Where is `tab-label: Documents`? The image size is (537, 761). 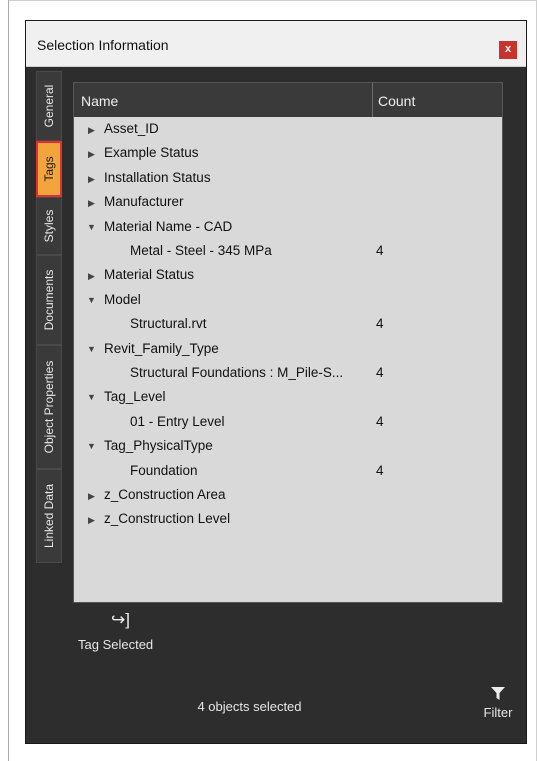 tab-label: Documents is located at coordinates (49, 300).